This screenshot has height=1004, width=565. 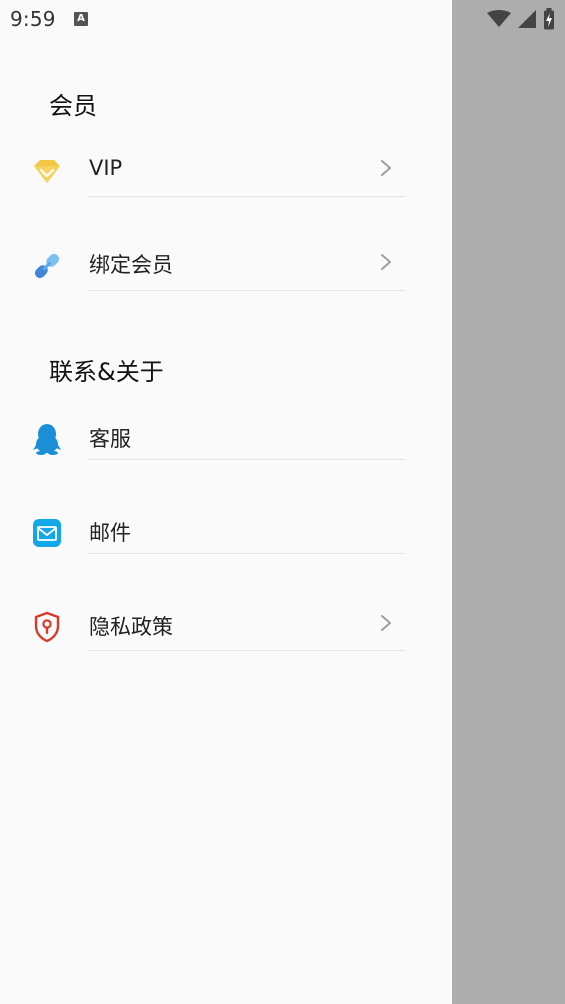 I want to click on status-time: 9:59, so click(x=33, y=19).